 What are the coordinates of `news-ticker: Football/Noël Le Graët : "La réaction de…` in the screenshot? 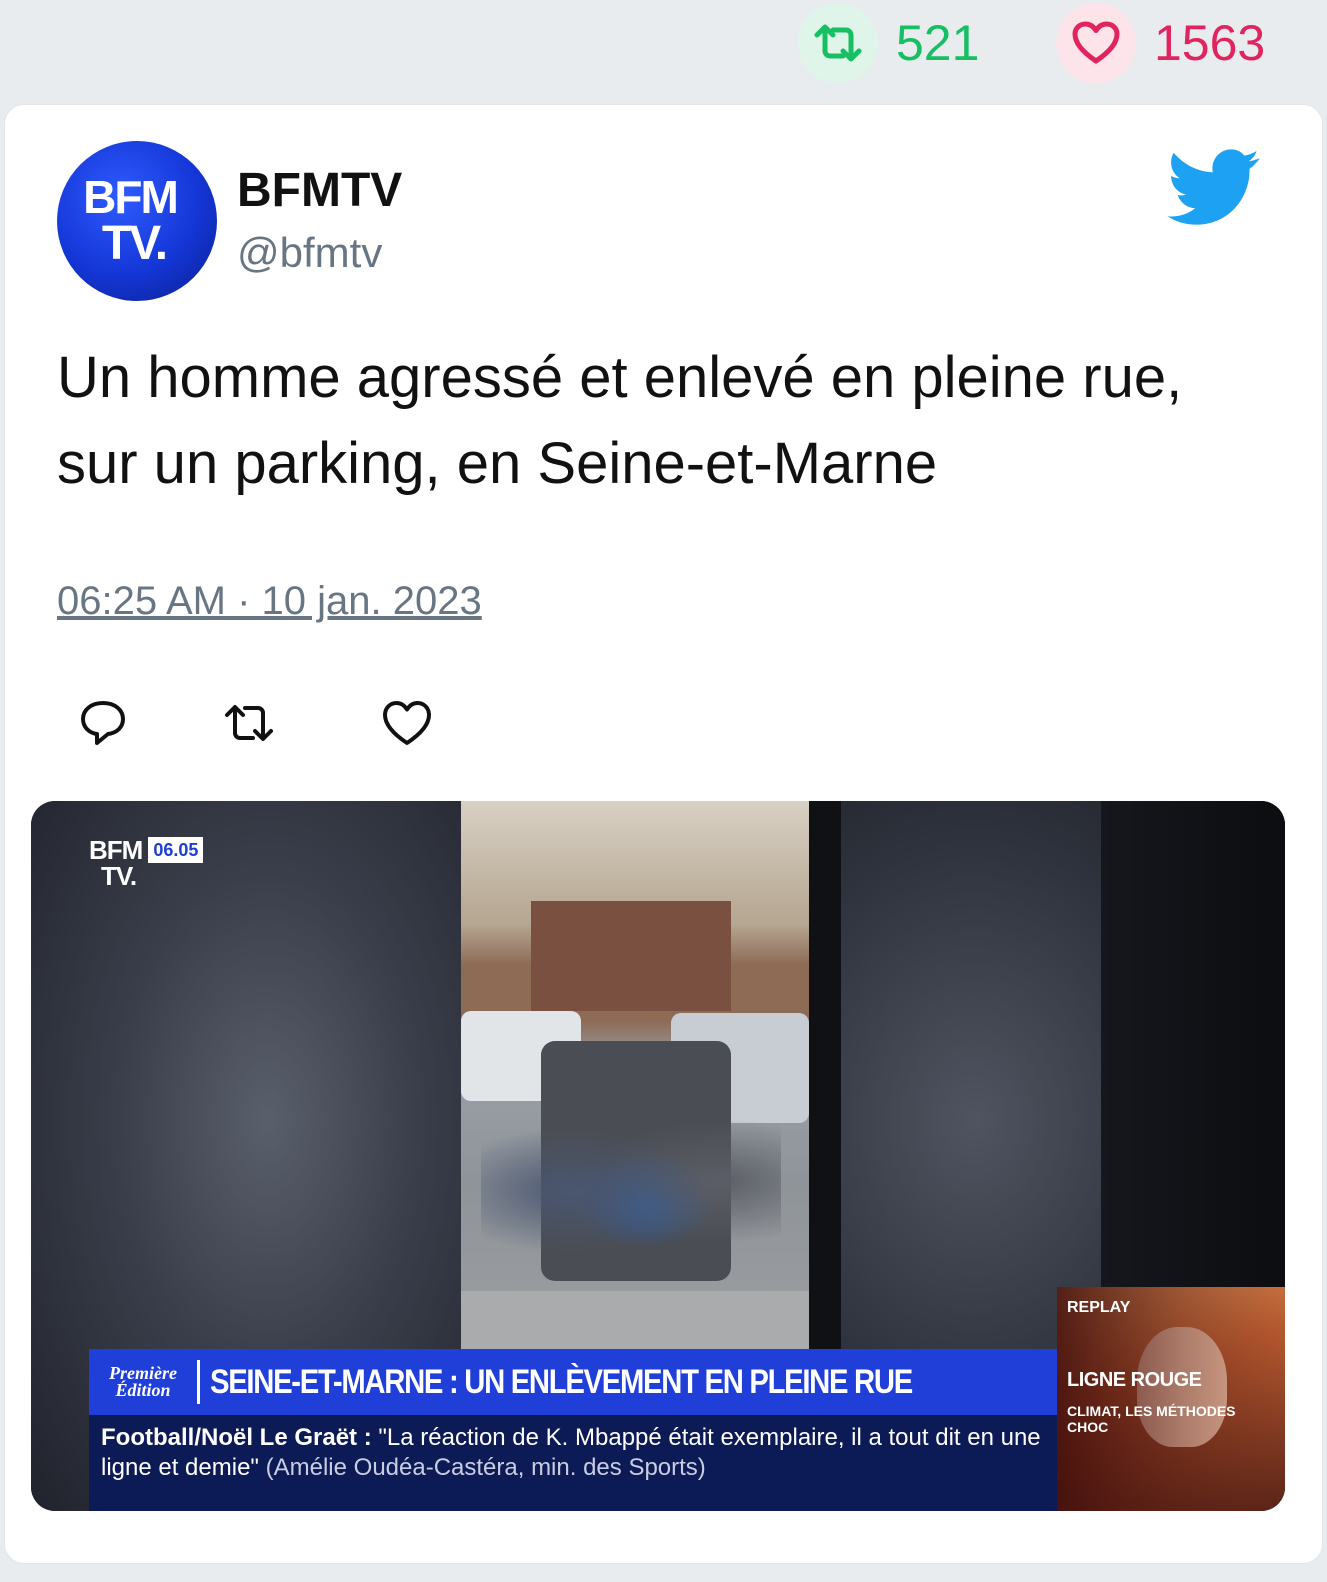 It's located at (573, 1463).